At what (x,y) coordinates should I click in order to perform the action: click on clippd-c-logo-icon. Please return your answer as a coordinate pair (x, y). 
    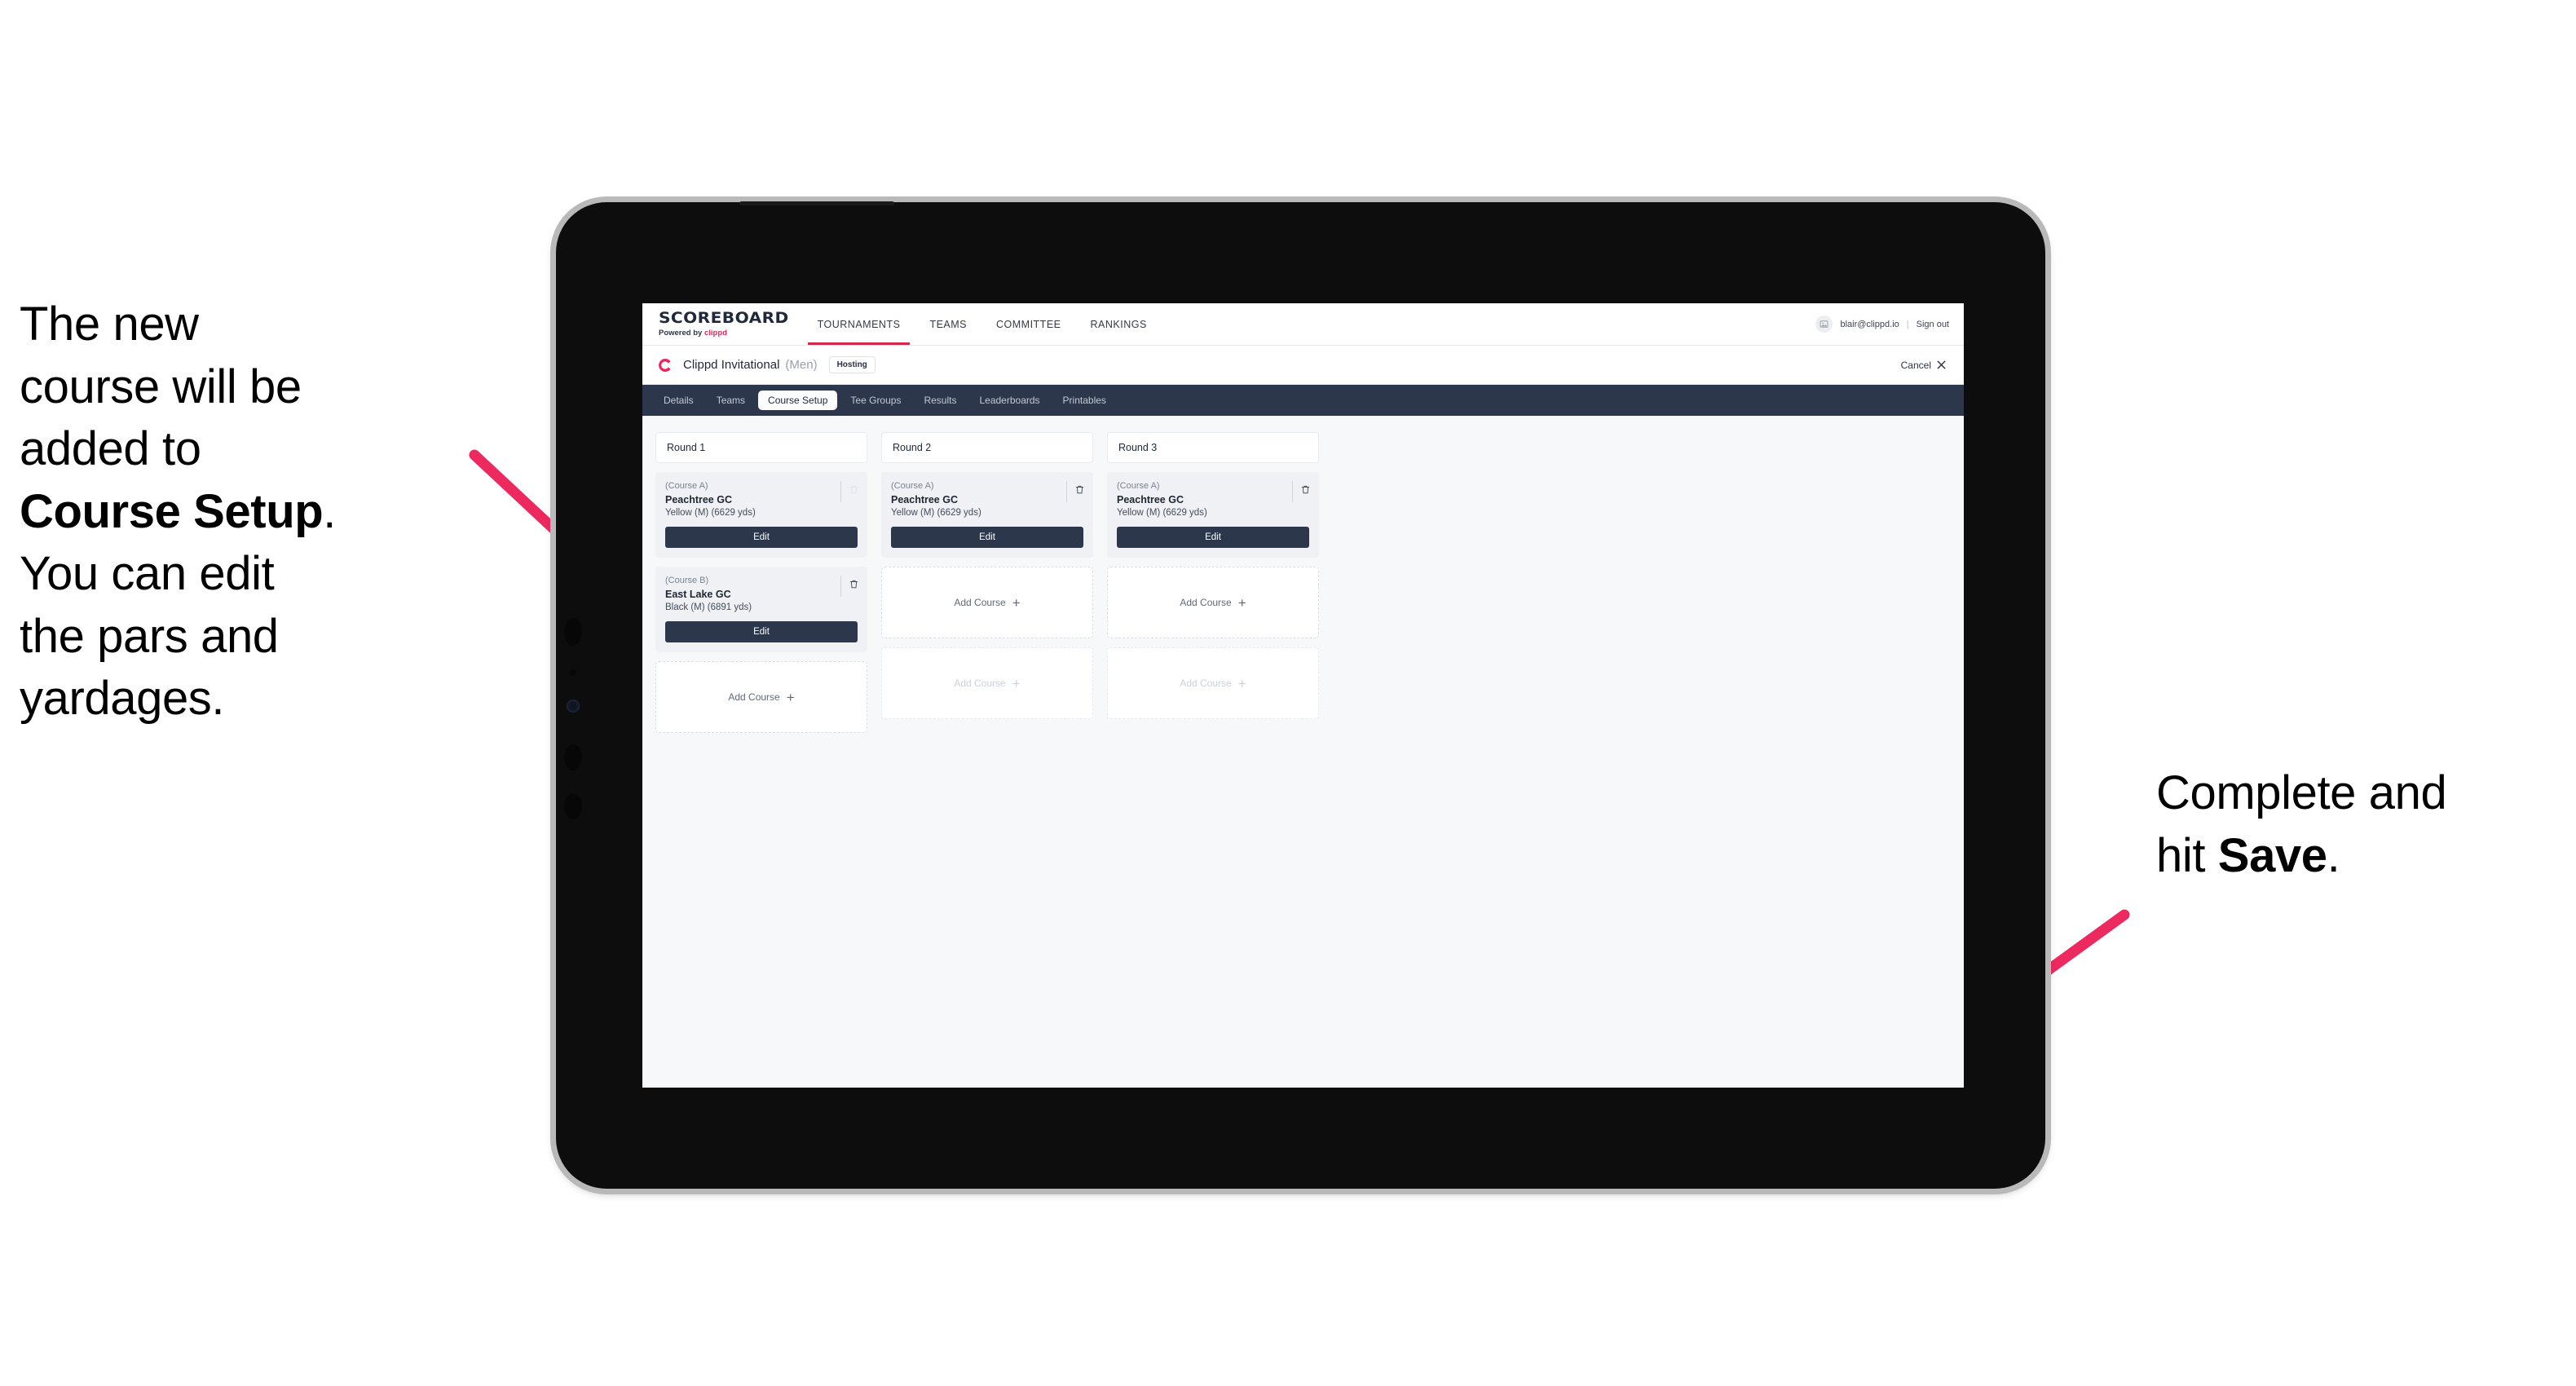
    Looking at the image, I should click on (665, 365).